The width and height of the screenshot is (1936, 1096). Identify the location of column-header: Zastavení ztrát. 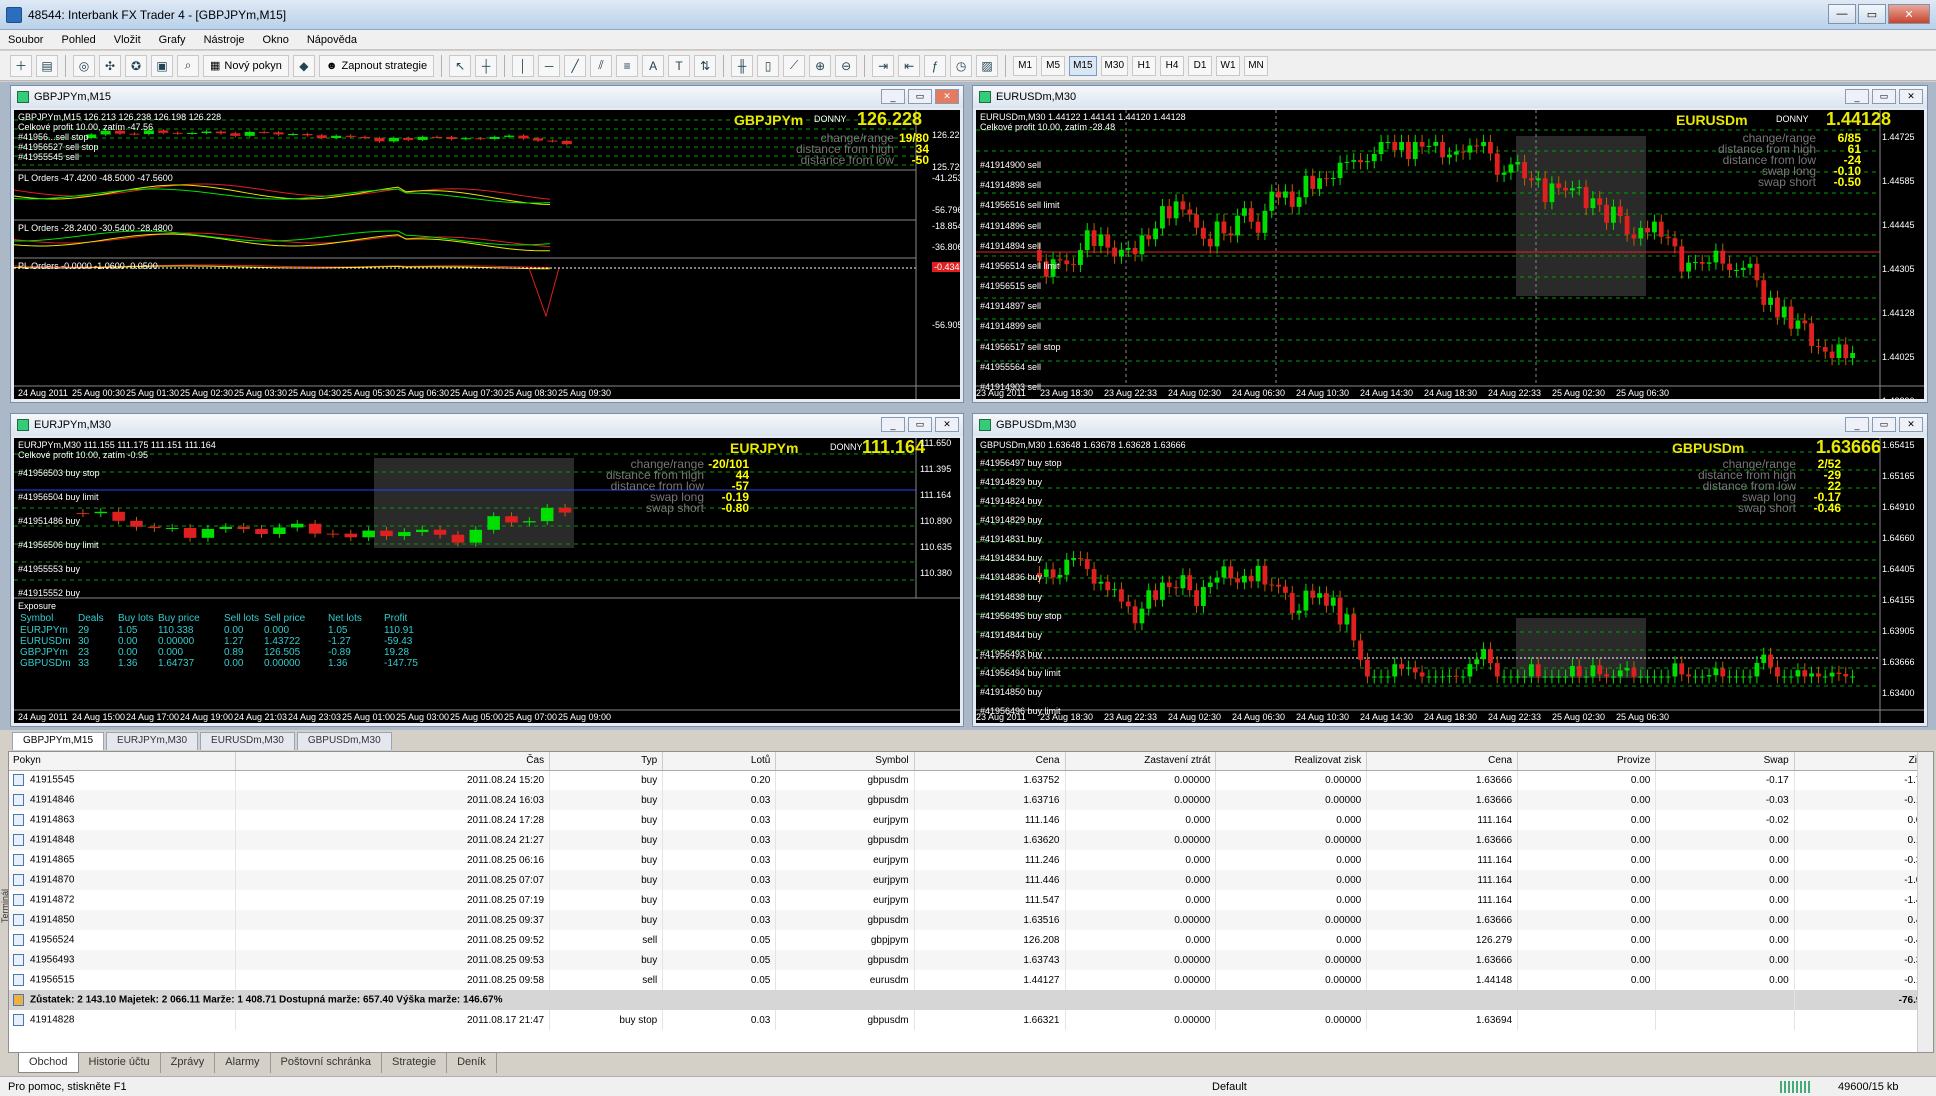
(1141, 761).